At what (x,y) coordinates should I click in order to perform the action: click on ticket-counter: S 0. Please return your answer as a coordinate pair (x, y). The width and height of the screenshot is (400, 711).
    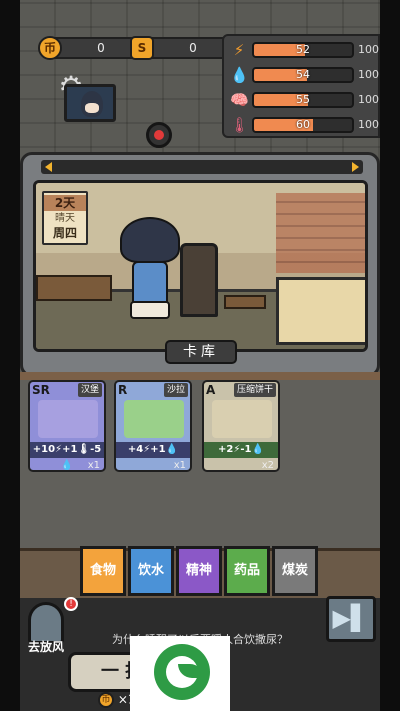
    Looking at the image, I should click on (182, 48).